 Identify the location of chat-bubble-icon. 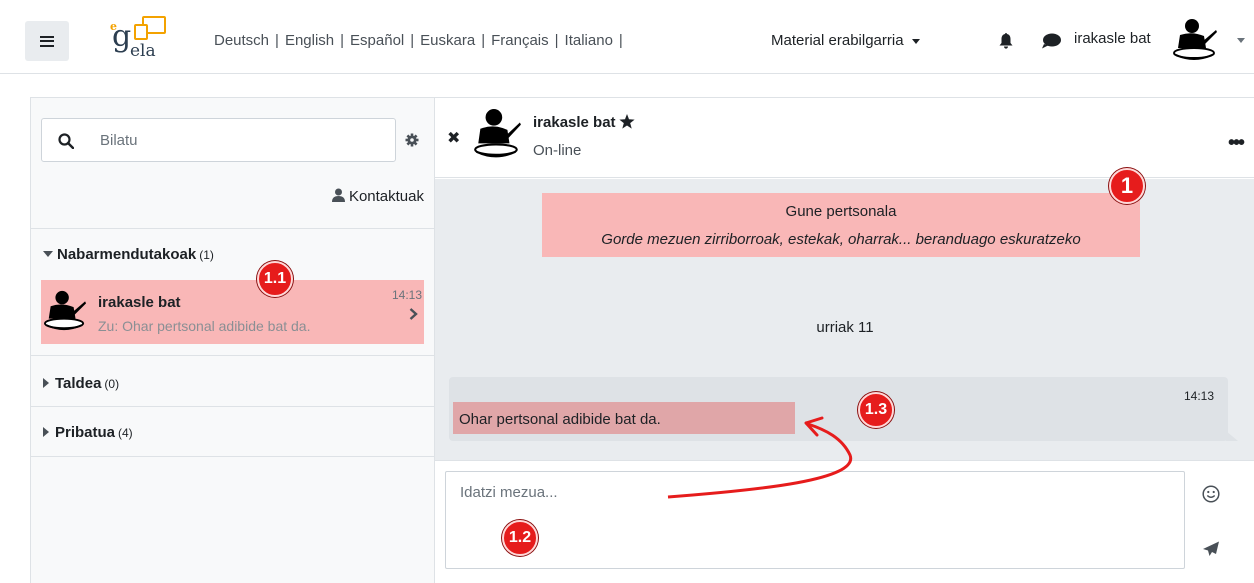
(1051, 41).